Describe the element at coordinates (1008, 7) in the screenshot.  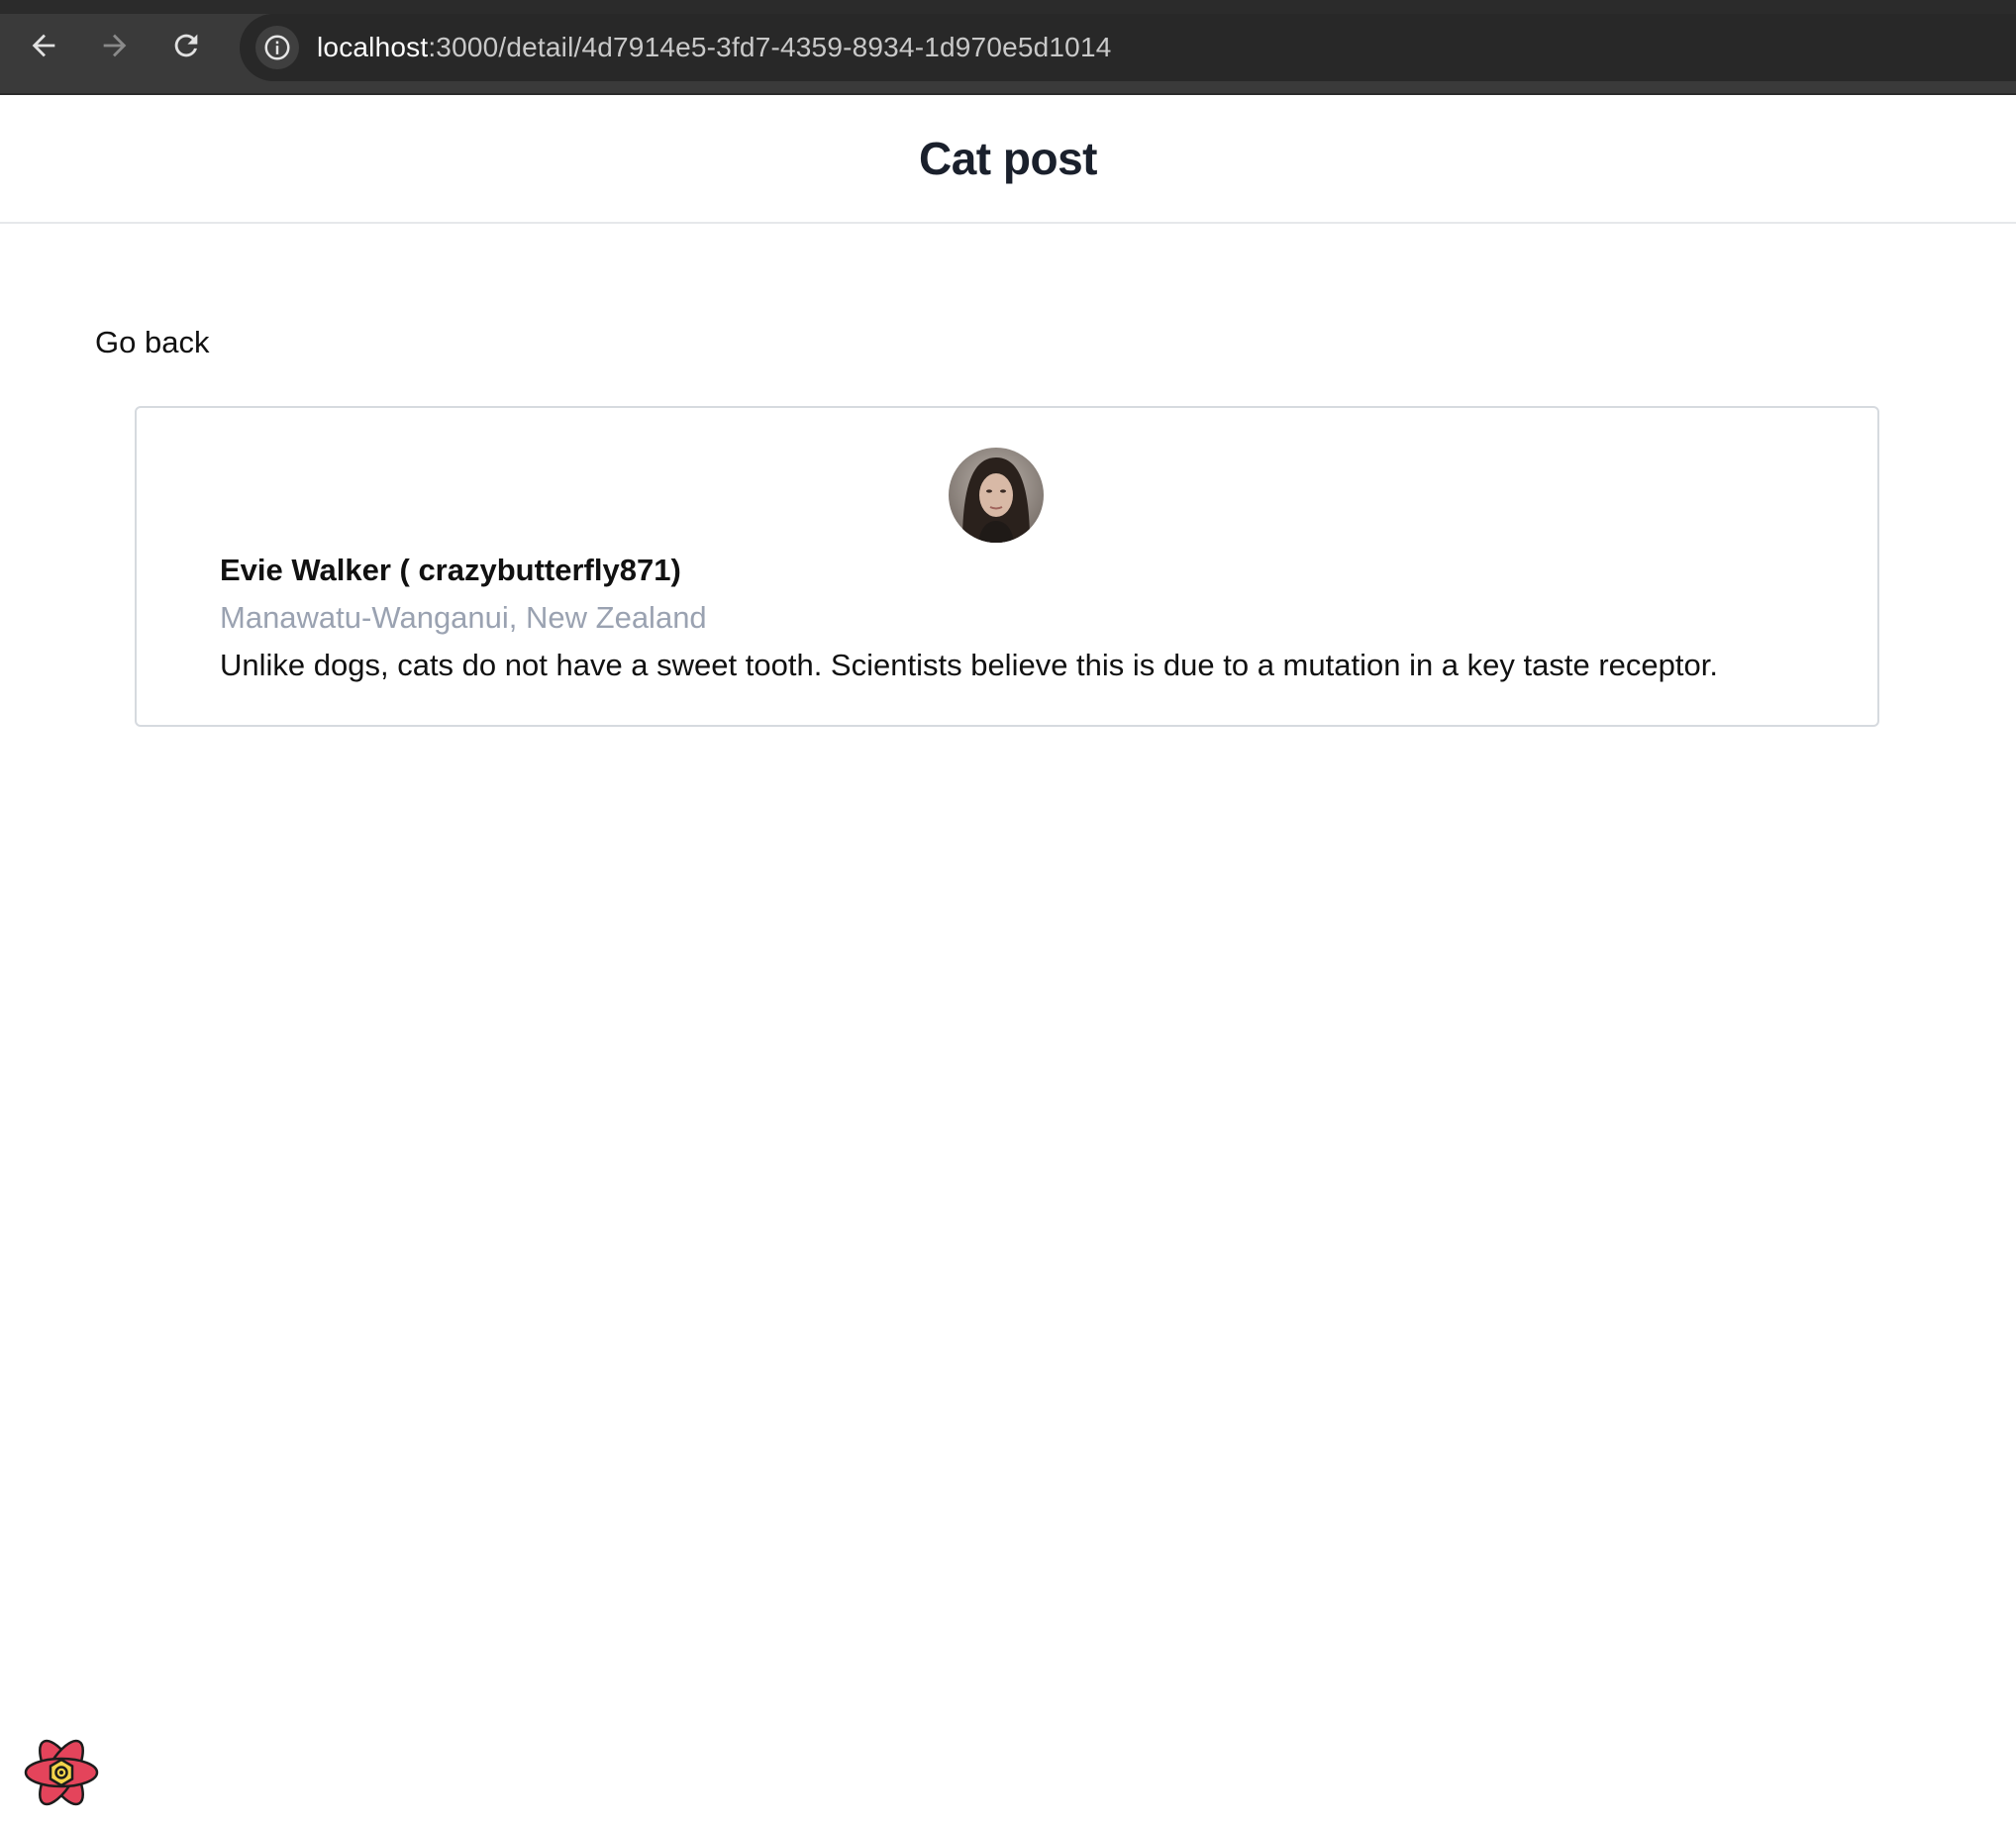
I see `tab-strip` at that location.